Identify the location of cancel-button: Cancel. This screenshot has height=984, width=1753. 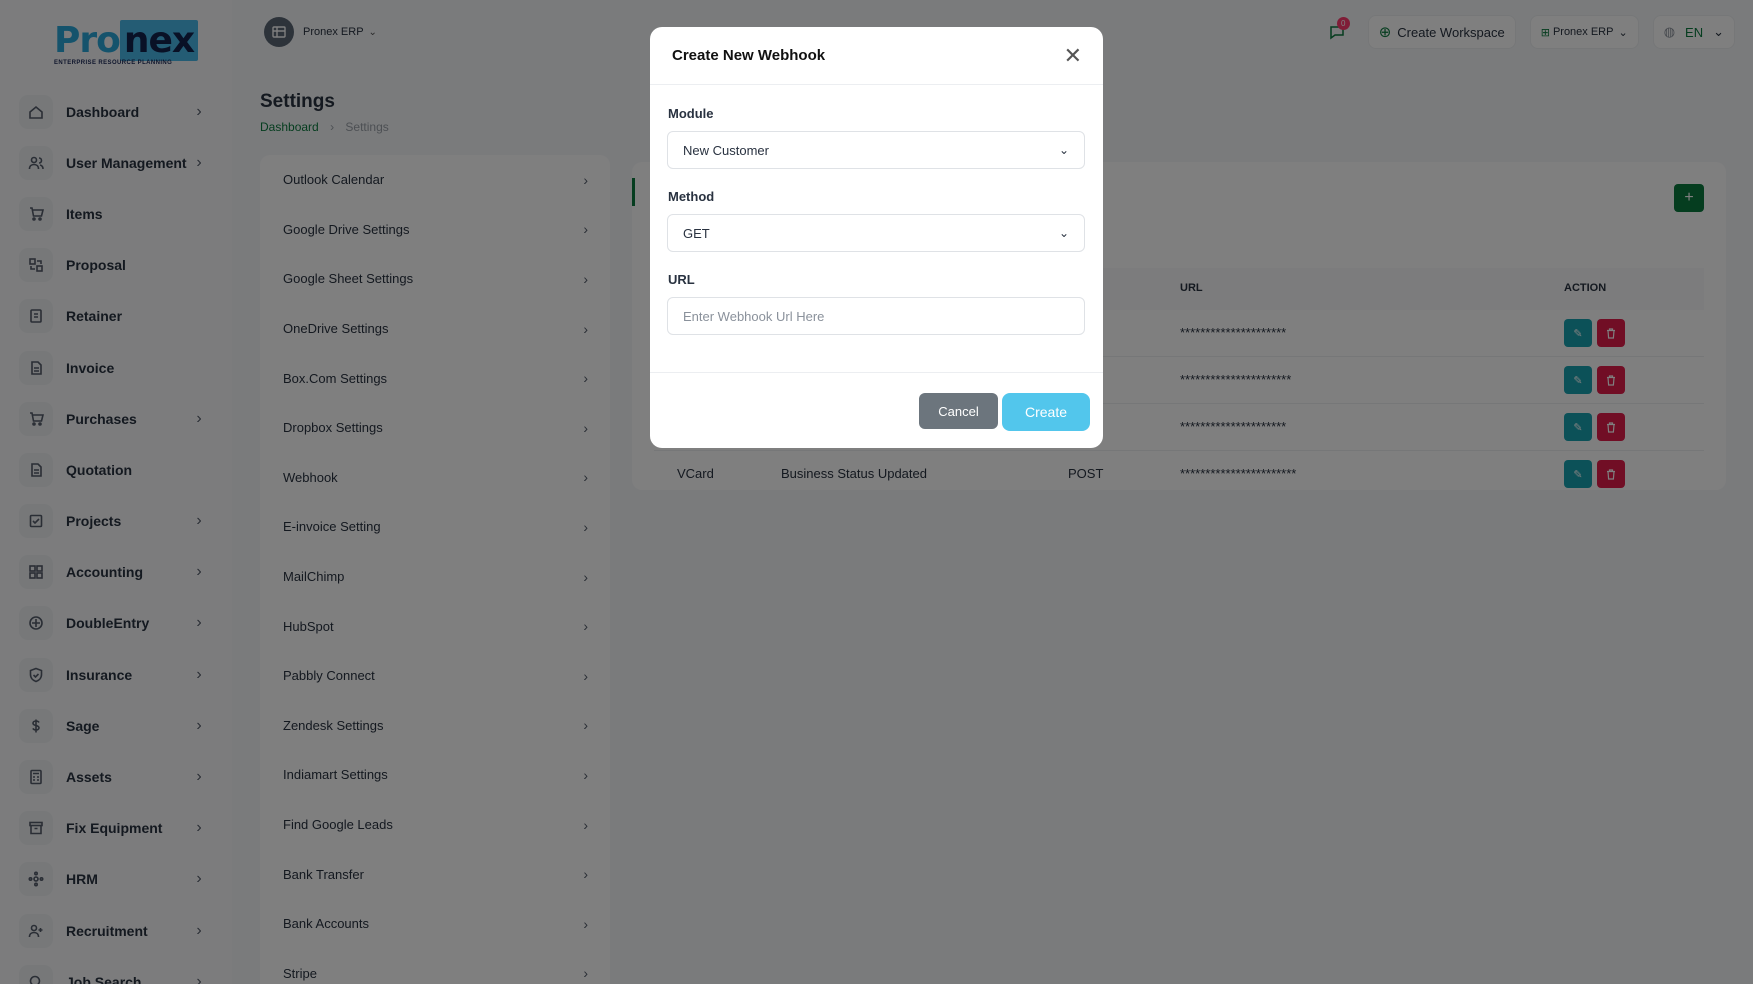
(958, 411).